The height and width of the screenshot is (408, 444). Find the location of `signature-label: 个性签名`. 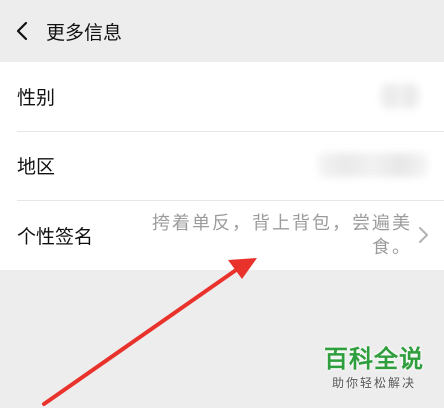

signature-label: 个性签名 is located at coordinates (55, 236).